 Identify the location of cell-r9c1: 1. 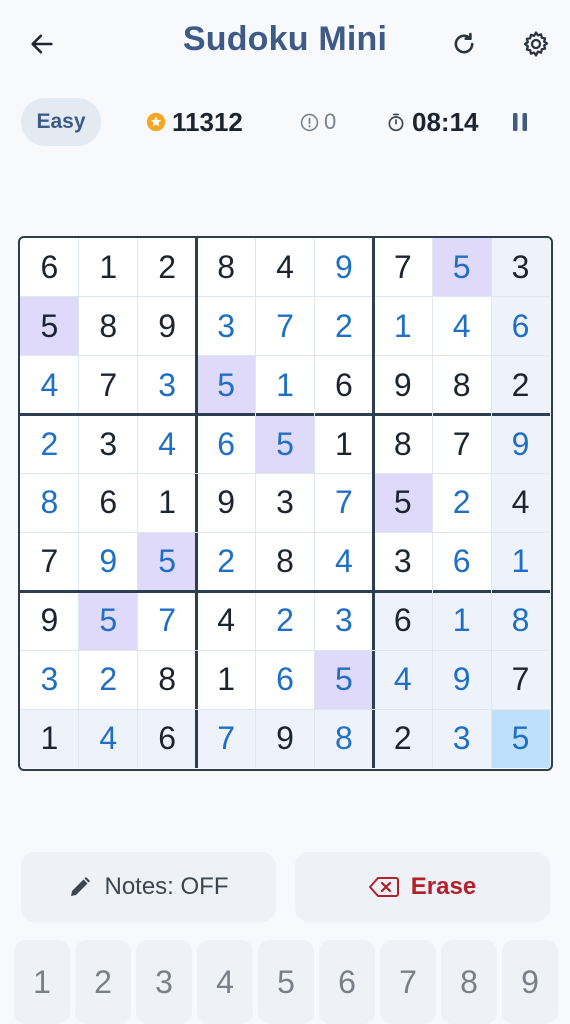
(49, 738).